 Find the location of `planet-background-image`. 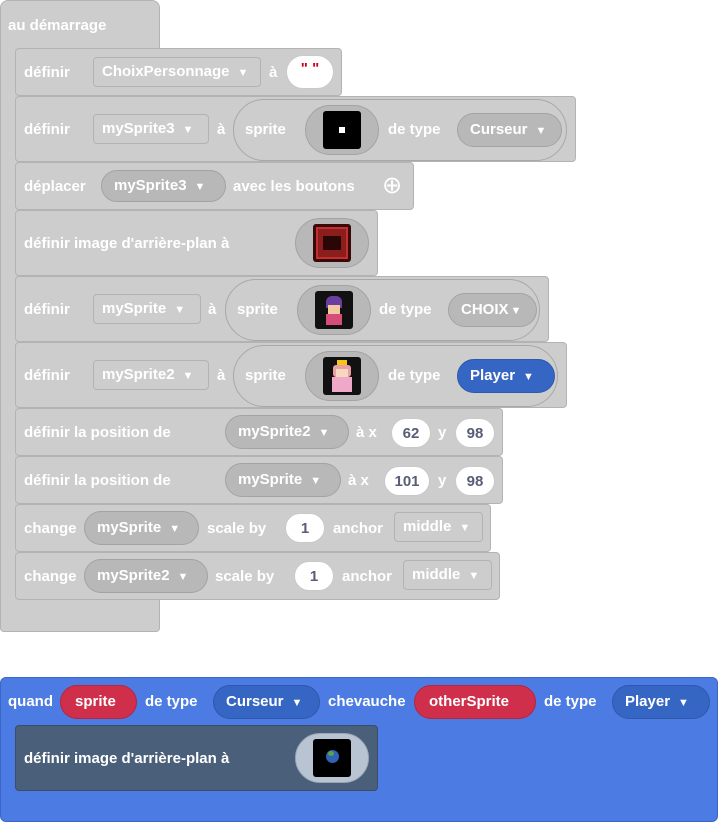

planet-background-image is located at coordinates (332, 758).